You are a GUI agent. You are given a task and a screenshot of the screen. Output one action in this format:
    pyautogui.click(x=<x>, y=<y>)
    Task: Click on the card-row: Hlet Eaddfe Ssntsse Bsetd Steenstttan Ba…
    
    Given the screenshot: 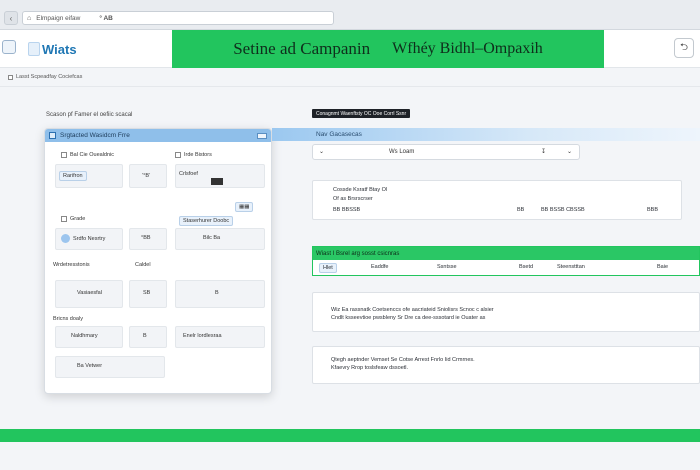 What is the action you would take?
    pyautogui.click(x=506, y=267)
    